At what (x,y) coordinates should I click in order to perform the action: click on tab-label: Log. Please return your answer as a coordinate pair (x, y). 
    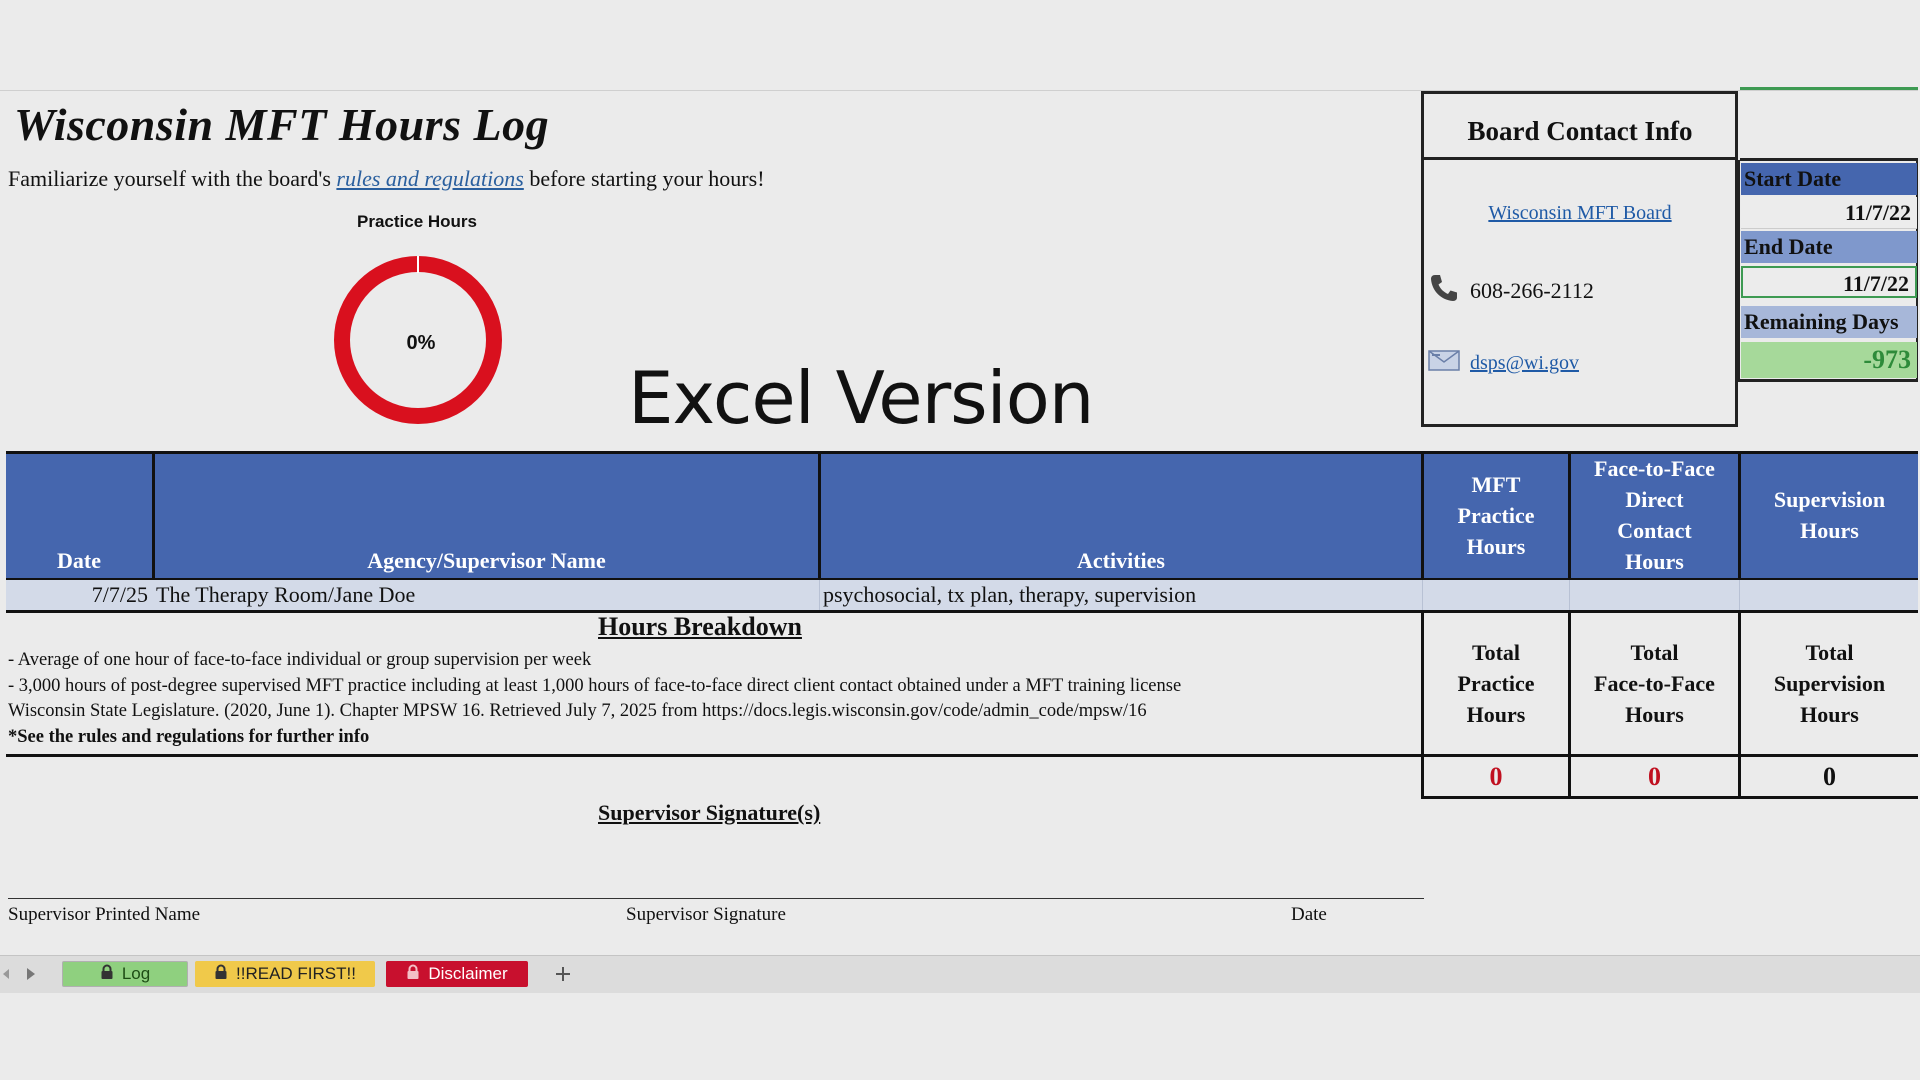
    Looking at the image, I should click on (136, 973).